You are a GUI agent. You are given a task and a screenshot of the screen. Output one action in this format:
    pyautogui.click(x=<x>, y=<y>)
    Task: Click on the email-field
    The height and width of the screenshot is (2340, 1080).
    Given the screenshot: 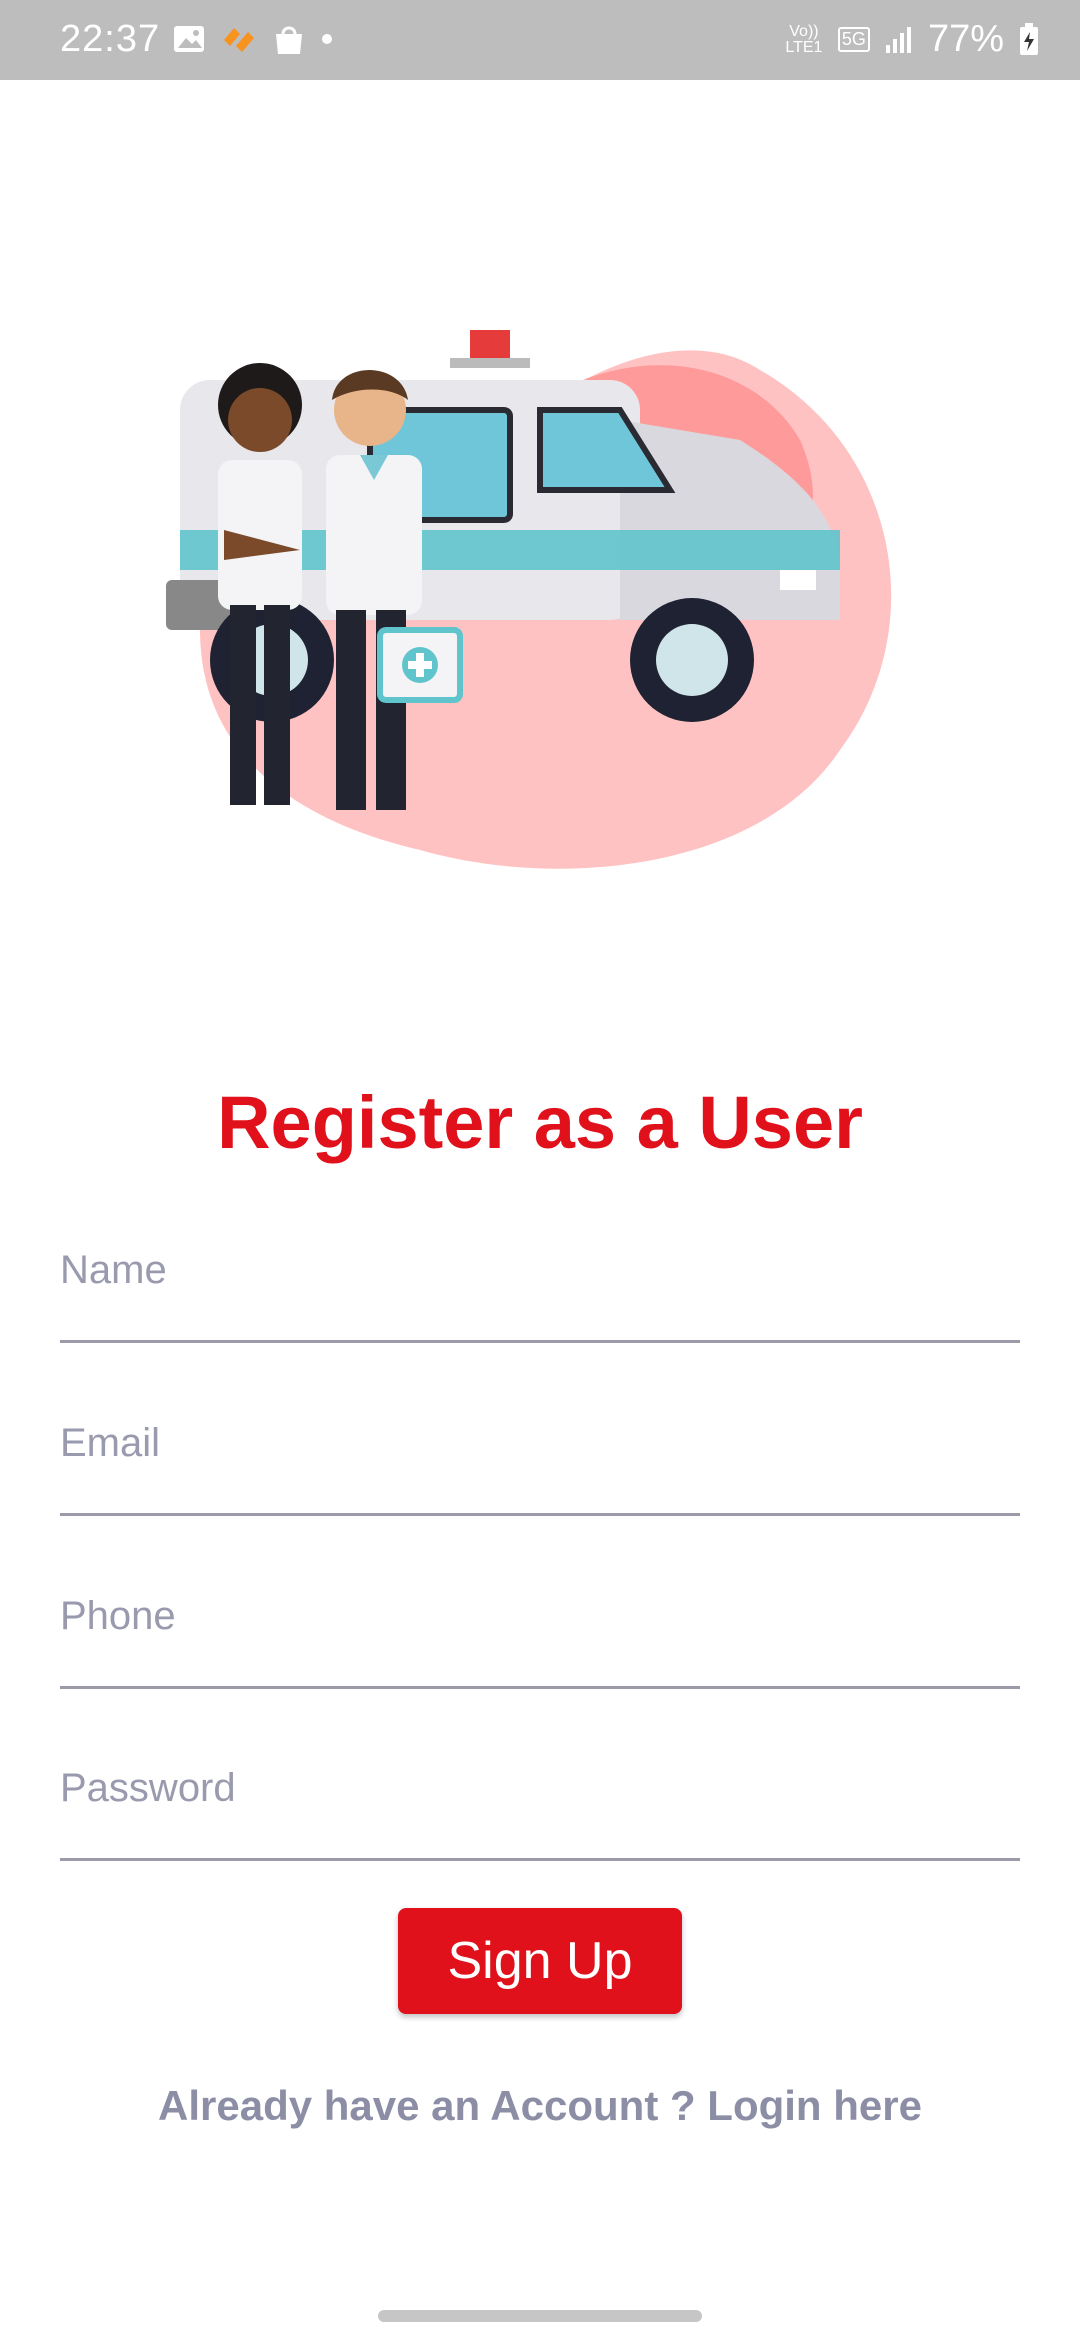 What is the action you would take?
    pyautogui.click(x=540, y=1454)
    